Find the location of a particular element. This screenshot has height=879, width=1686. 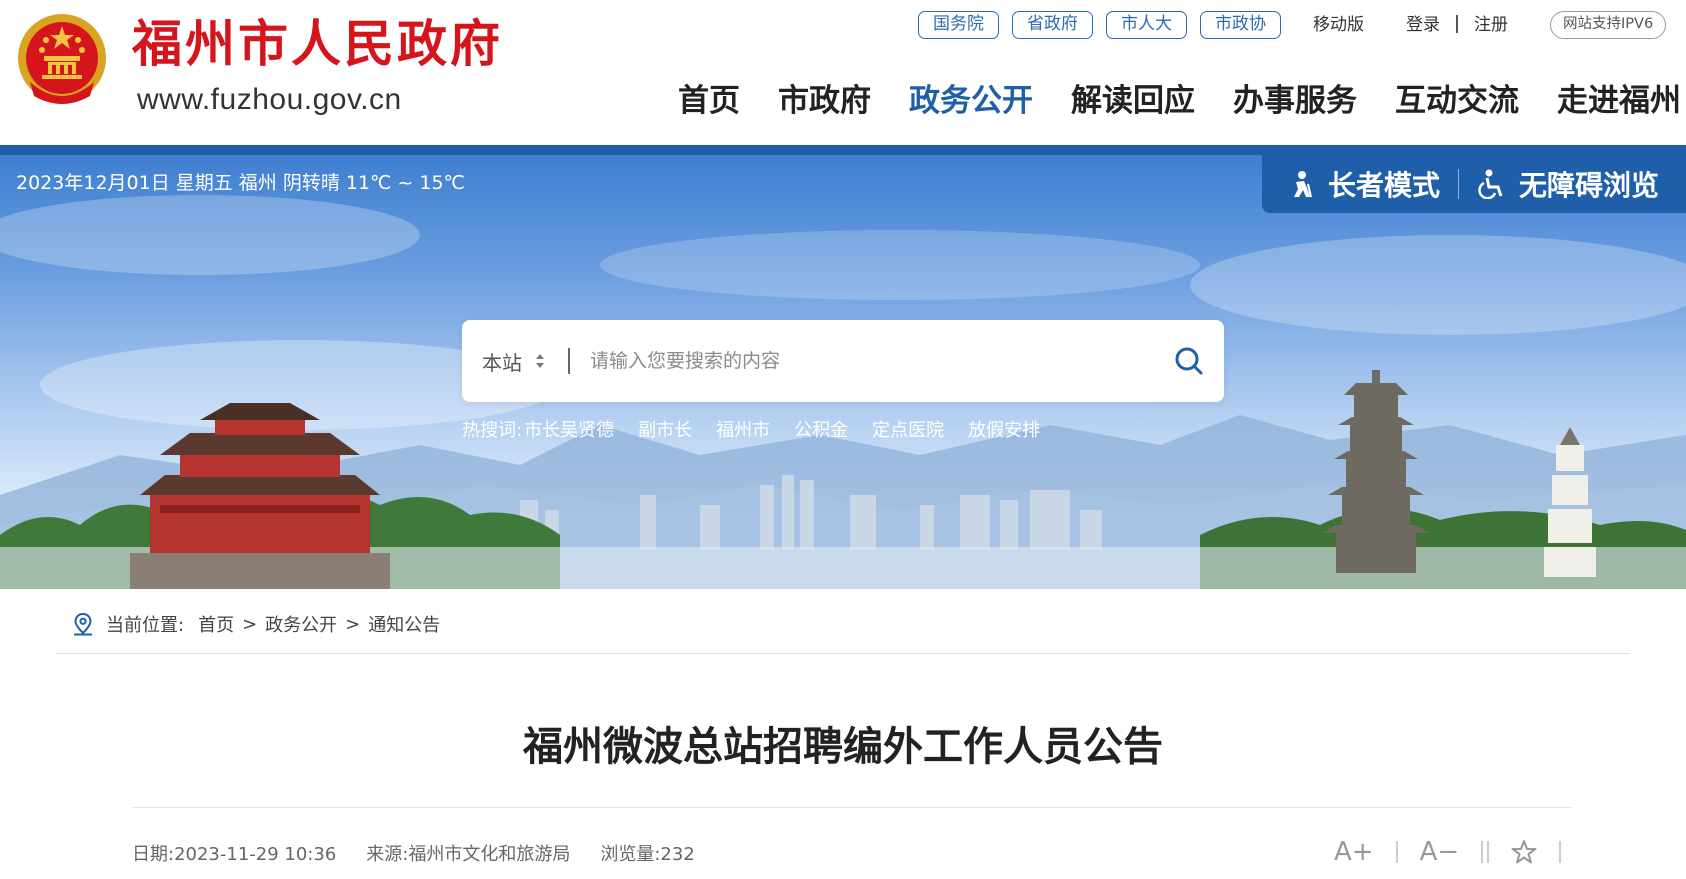

mobile-version-link: 移动版 is located at coordinates (1338, 25).